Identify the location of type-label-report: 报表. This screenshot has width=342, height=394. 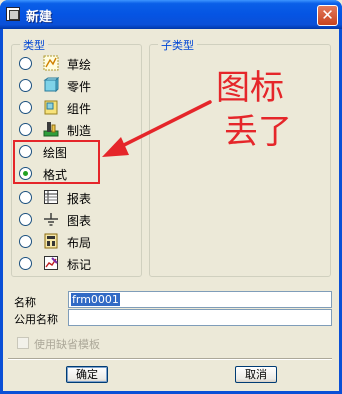
(79, 199).